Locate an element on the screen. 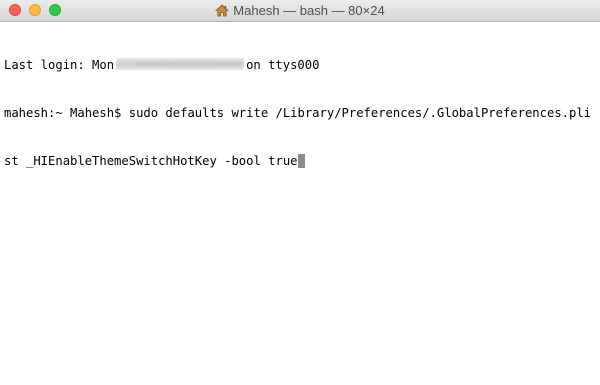 Image resolution: width=600 pixels, height=385 pixels. window-title: Mahesh — bash — 80×24 is located at coordinates (300, 11).